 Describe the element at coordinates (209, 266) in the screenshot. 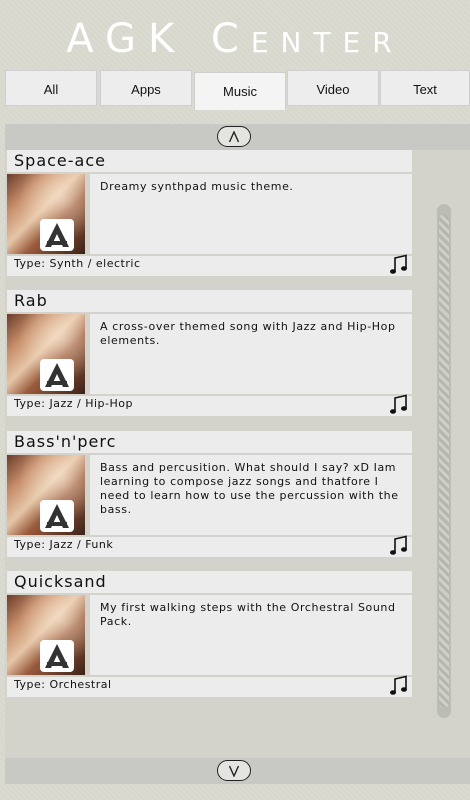

I see `item-type: Type: Synth / electric` at that location.